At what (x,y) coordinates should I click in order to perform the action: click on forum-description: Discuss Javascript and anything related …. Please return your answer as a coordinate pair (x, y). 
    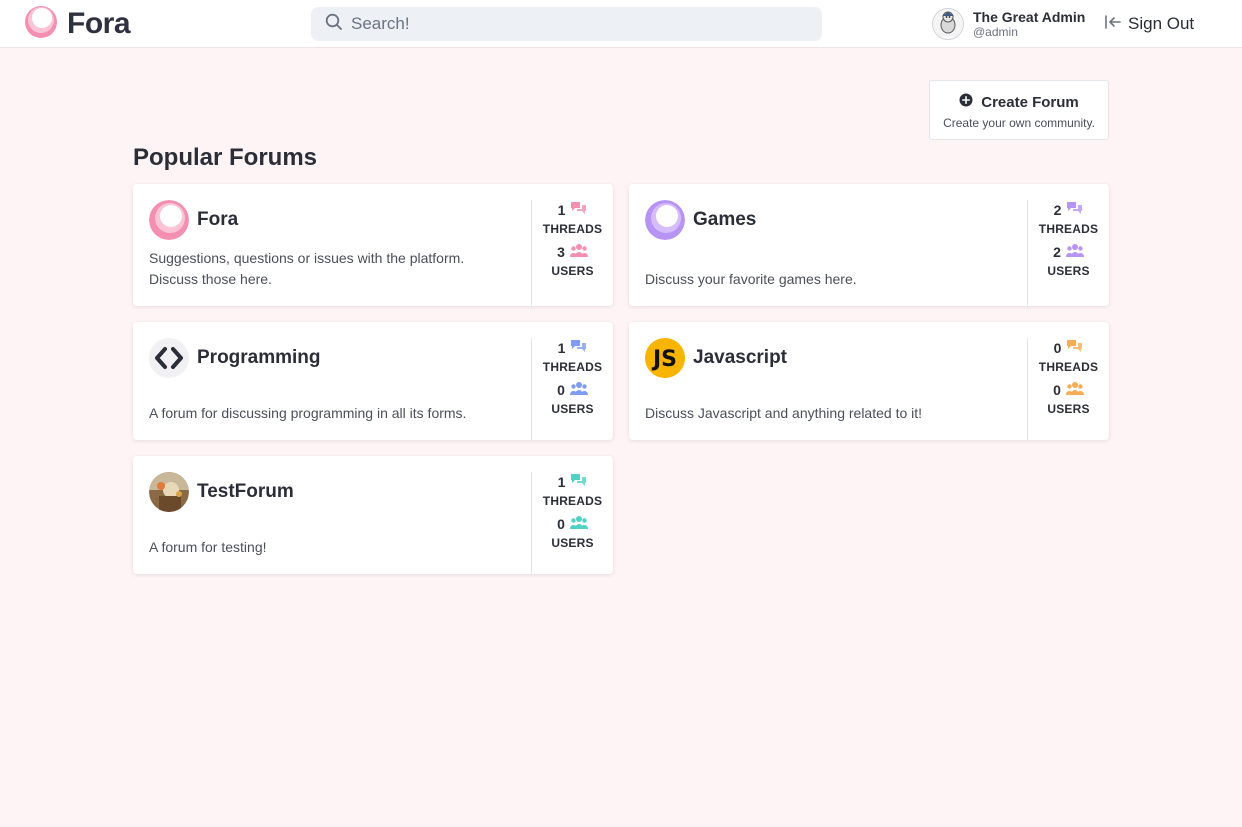
    Looking at the image, I should click on (784, 413).